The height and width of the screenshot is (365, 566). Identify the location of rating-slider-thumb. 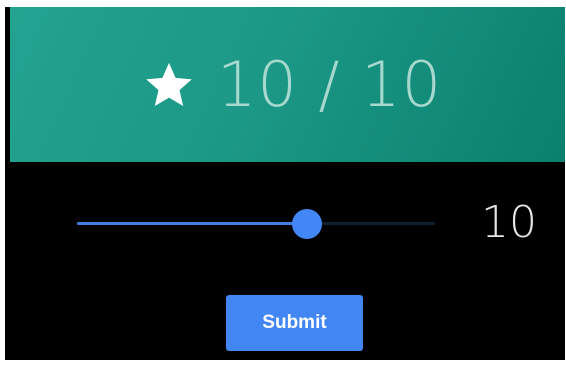
(307, 224).